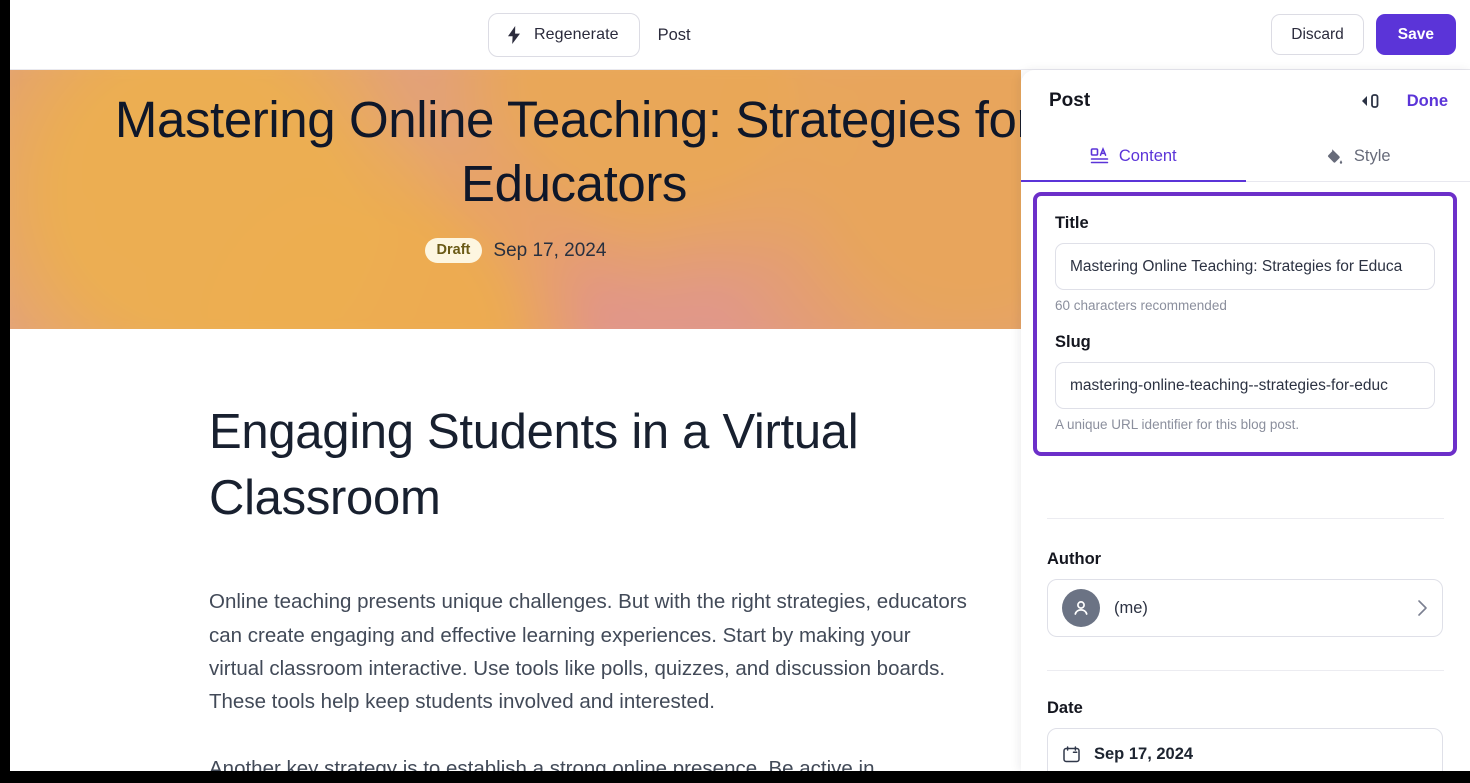  What do you see at coordinates (1071, 754) in the screenshot?
I see `calendar-icon` at bounding box center [1071, 754].